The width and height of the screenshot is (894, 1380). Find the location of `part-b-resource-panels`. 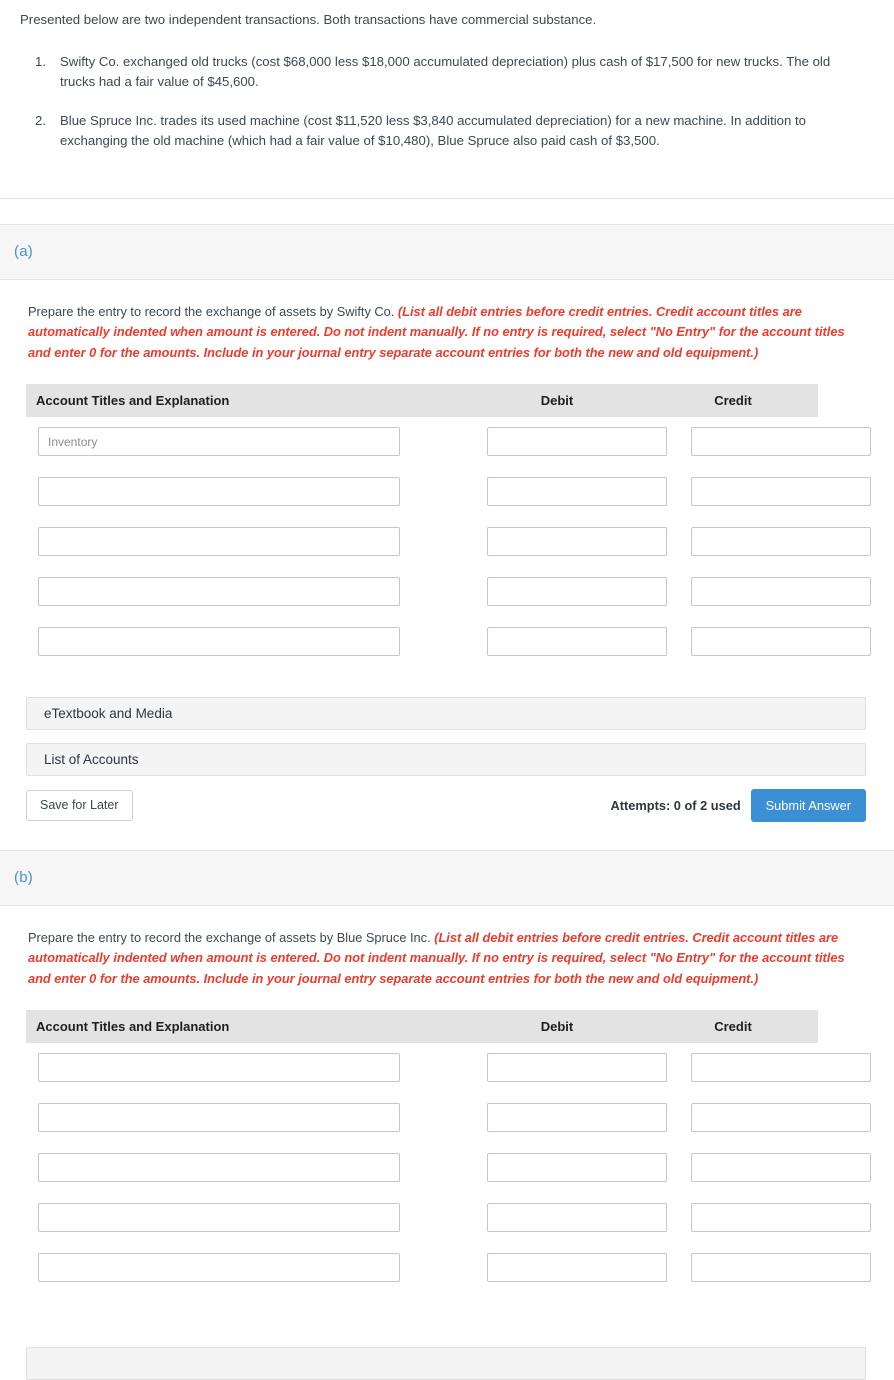

part-b-resource-panels is located at coordinates (446, 1363).